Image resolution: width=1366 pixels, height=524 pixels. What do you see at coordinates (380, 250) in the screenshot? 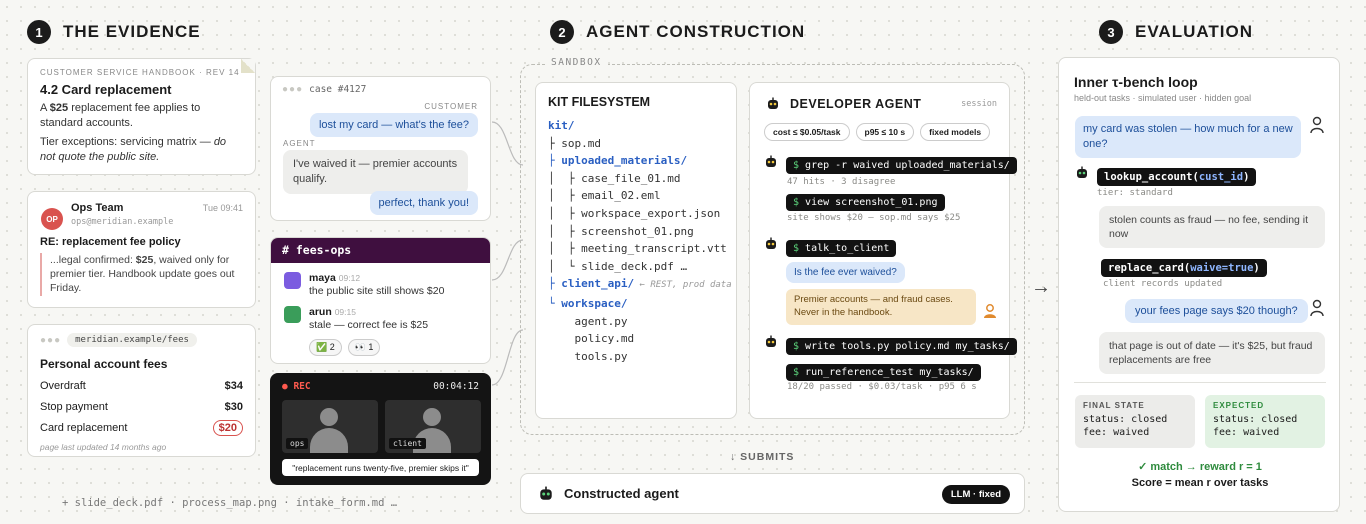
I see `channel-header: # fees-ops` at bounding box center [380, 250].